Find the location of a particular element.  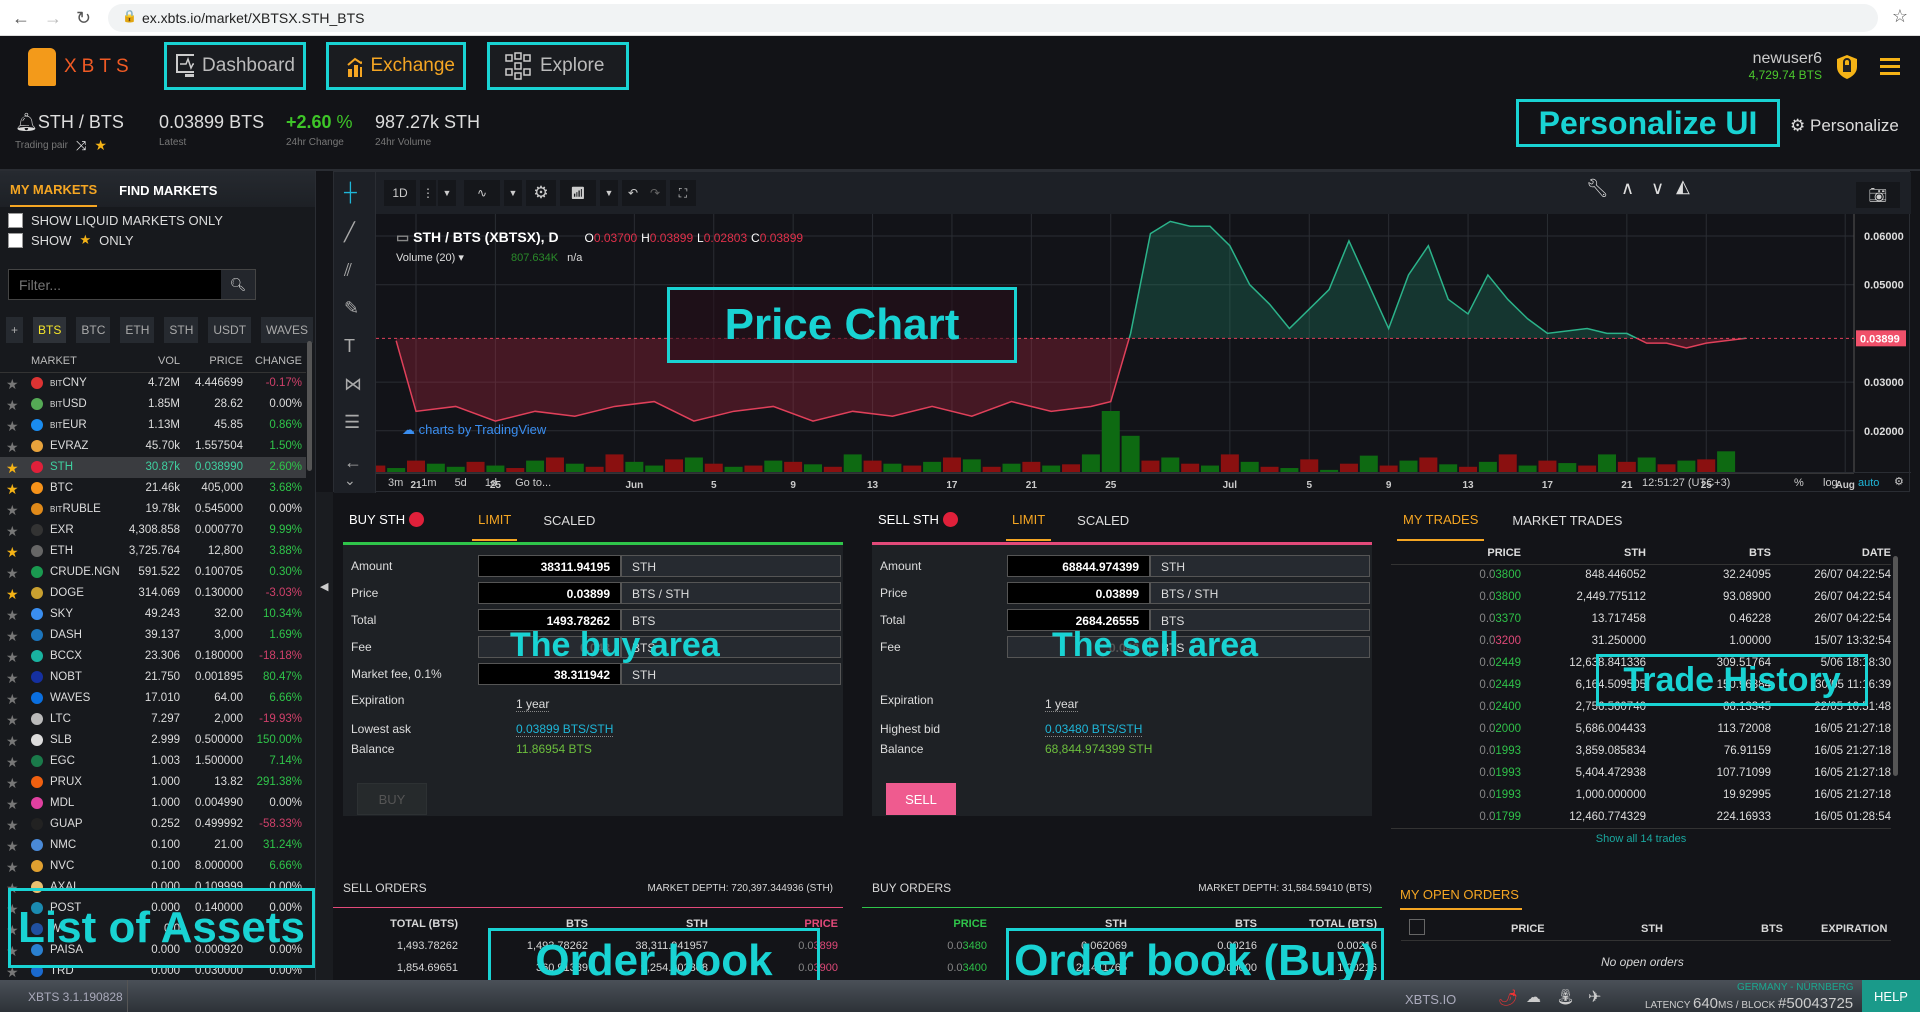

tab-my-markets: MY MARKETS is located at coordinates (54, 189).